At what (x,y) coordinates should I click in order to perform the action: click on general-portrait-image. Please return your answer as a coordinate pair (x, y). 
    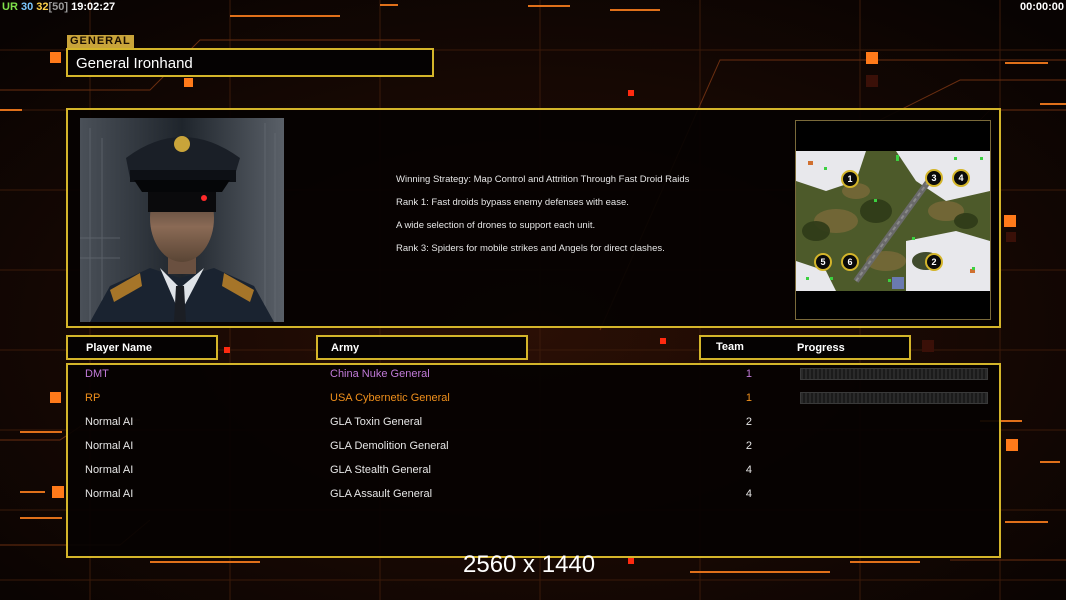
    Looking at the image, I should click on (182, 220).